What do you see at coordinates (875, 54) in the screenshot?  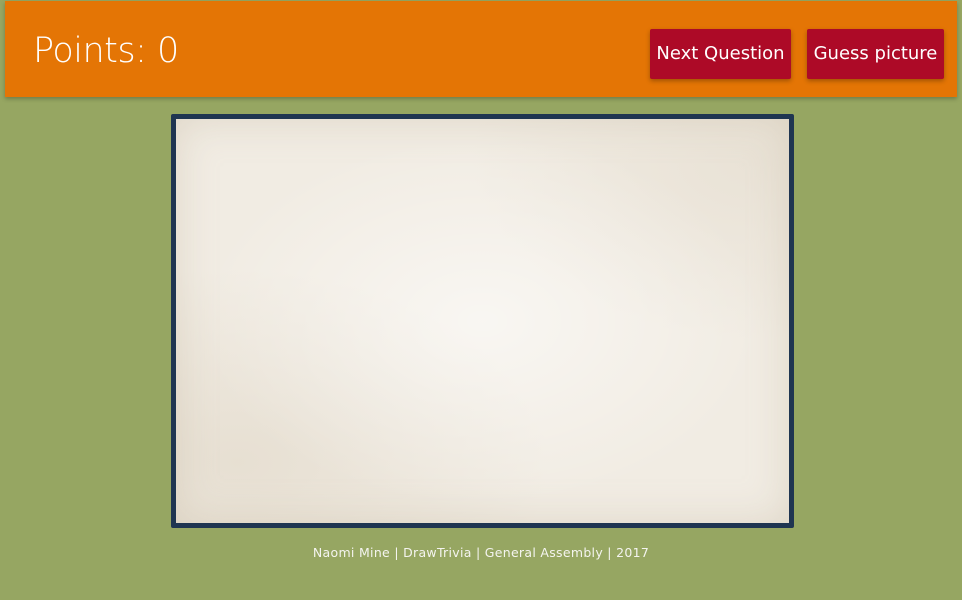 I see `guess-picture-button: Guess picture` at bounding box center [875, 54].